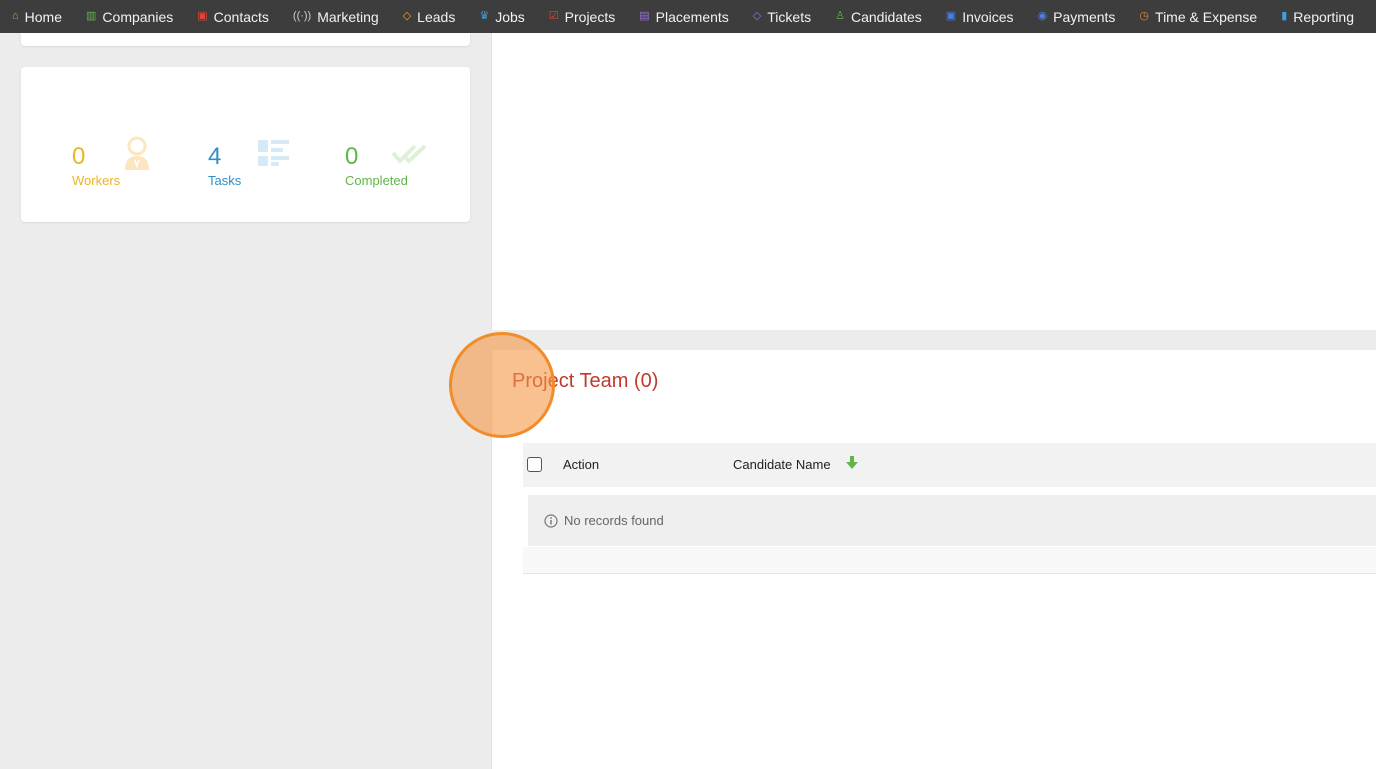  Describe the element at coordinates (241, 16) in the screenshot. I see `nav-item-label: Contacts` at that location.